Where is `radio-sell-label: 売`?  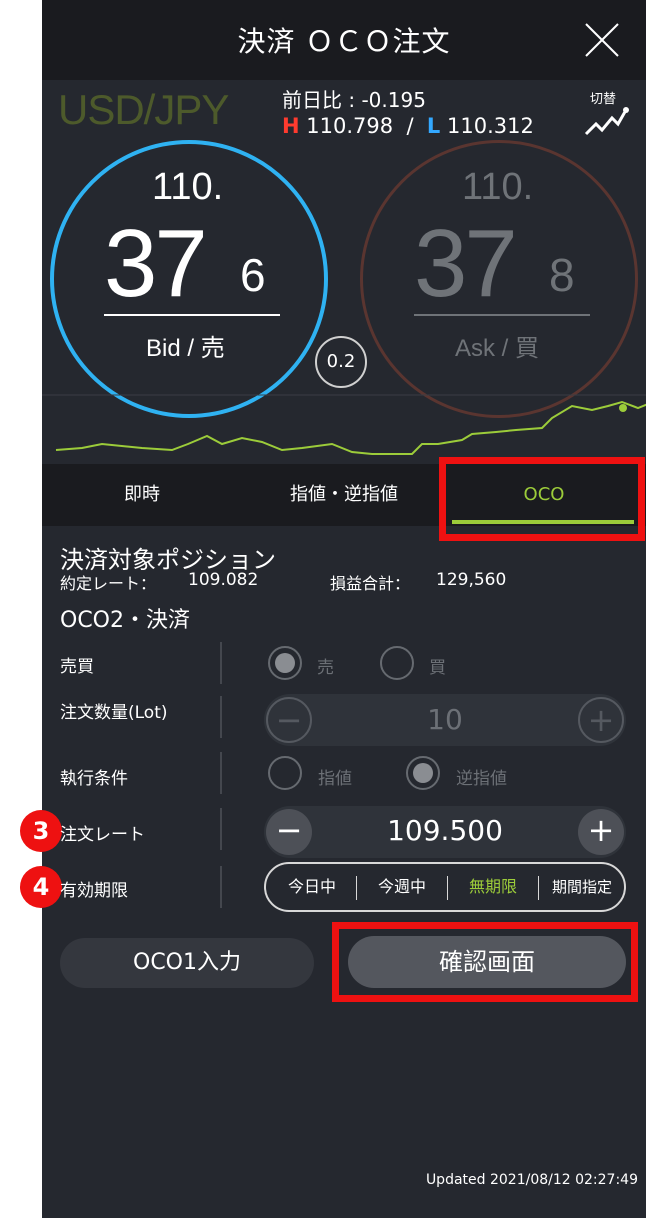
radio-sell-label: 売 is located at coordinates (325, 668).